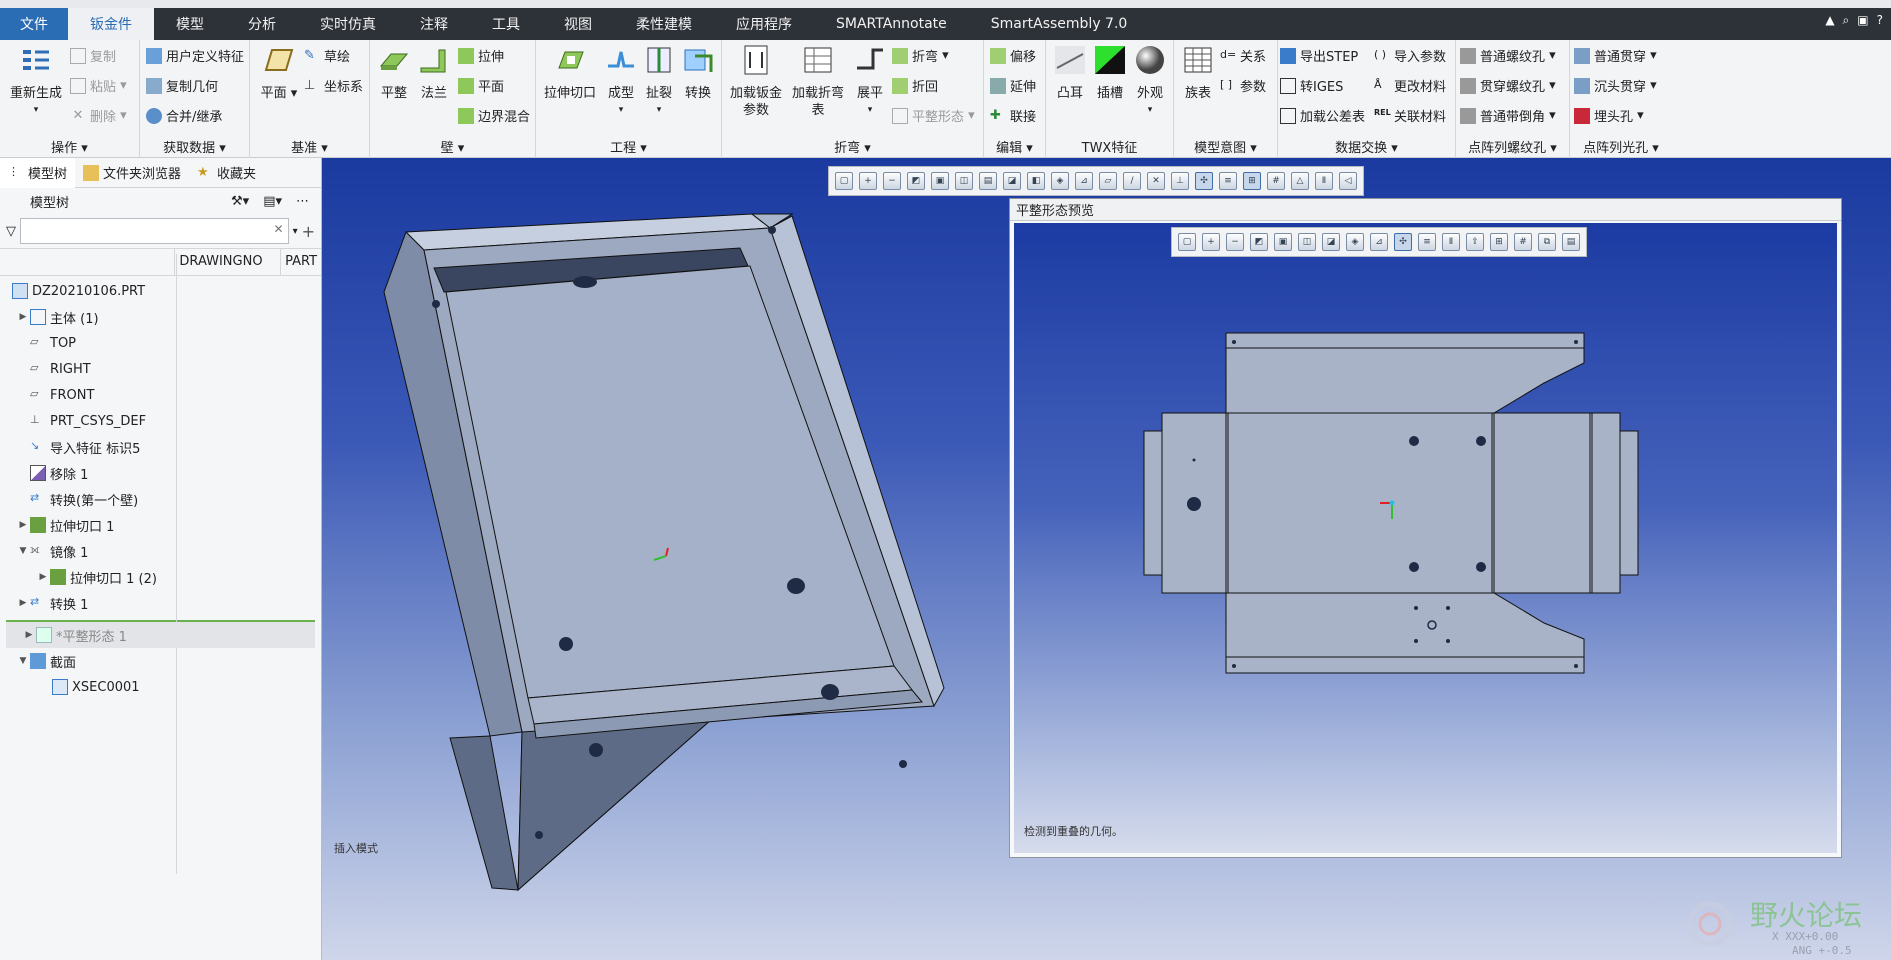 This screenshot has width=1891, height=960. What do you see at coordinates (452, 146) in the screenshot?
I see `group-label-wall: 壁 ▾` at bounding box center [452, 146].